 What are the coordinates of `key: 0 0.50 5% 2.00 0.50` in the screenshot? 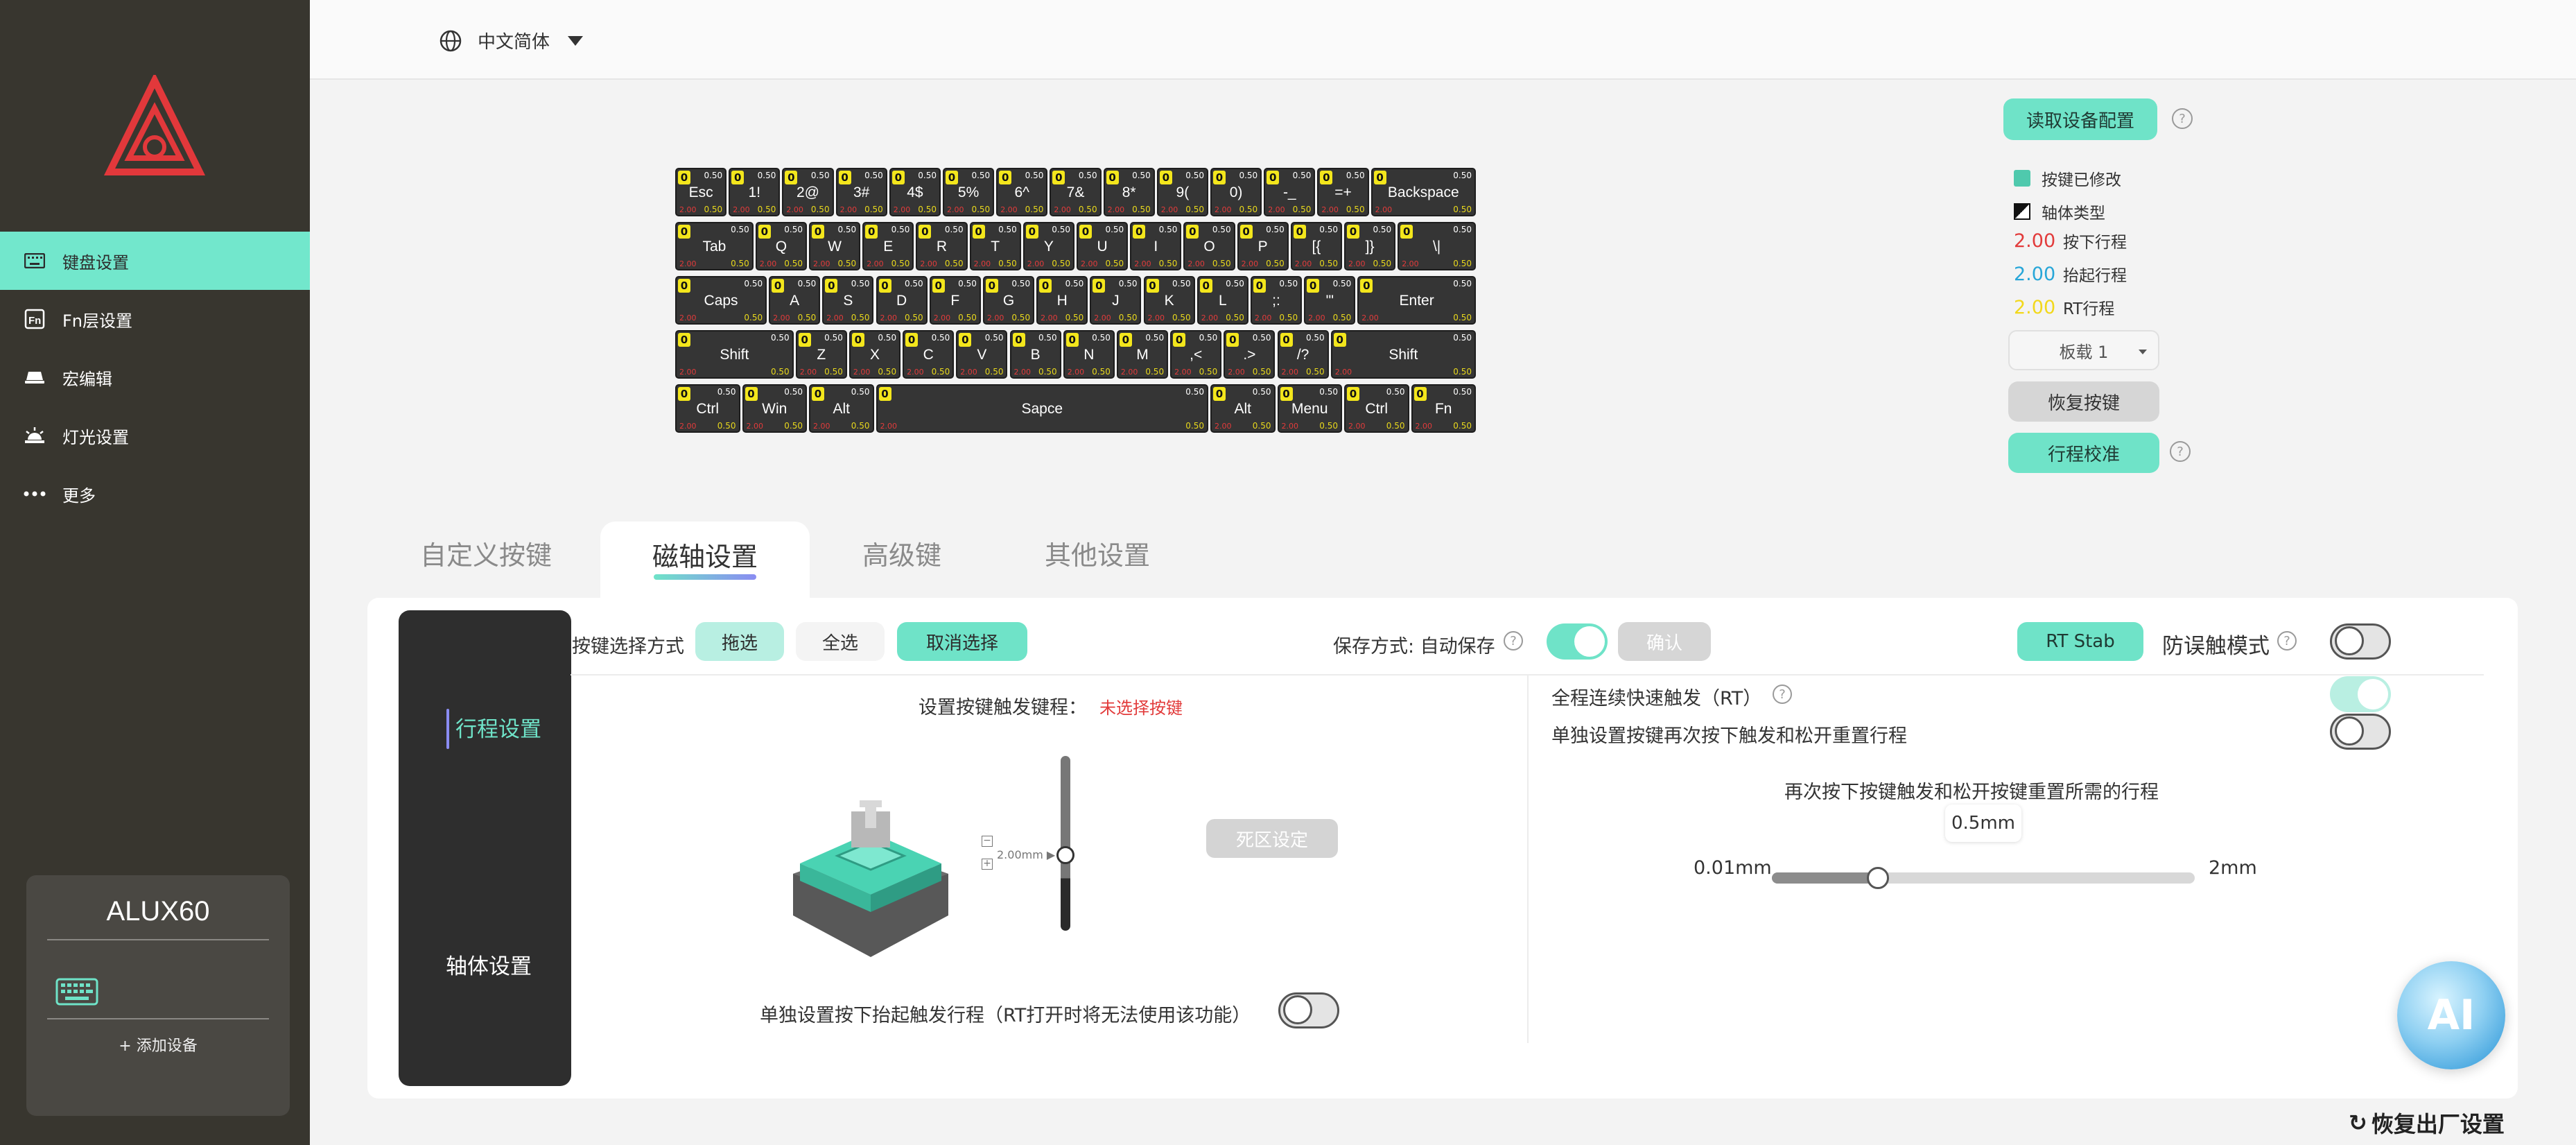 It's located at (969, 192).